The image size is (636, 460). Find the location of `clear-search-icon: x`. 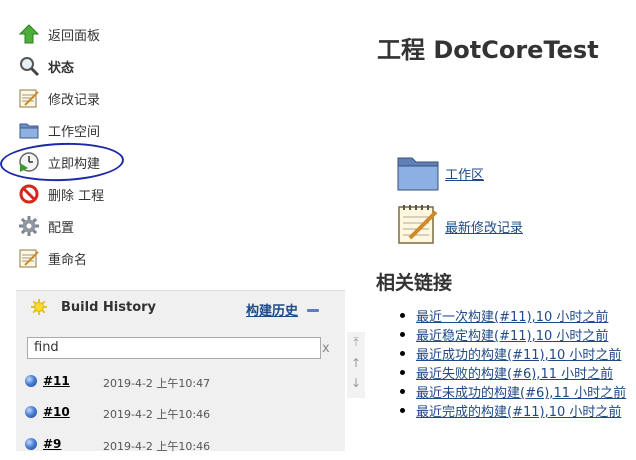

clear-search-icon: x is located at coordinates (326, 348).